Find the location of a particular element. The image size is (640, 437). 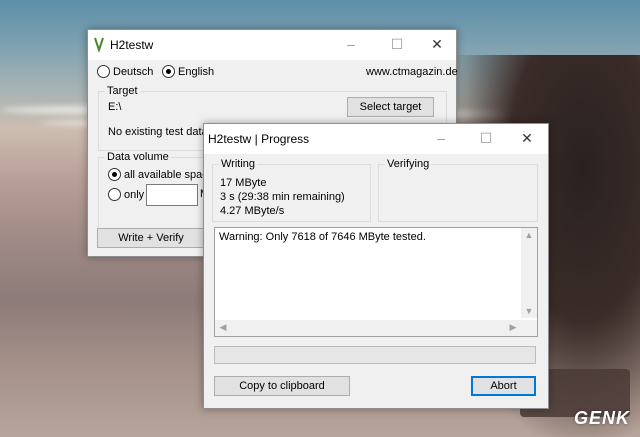

scroll-up-icon: ▲ is located at coordinates (529, 235).